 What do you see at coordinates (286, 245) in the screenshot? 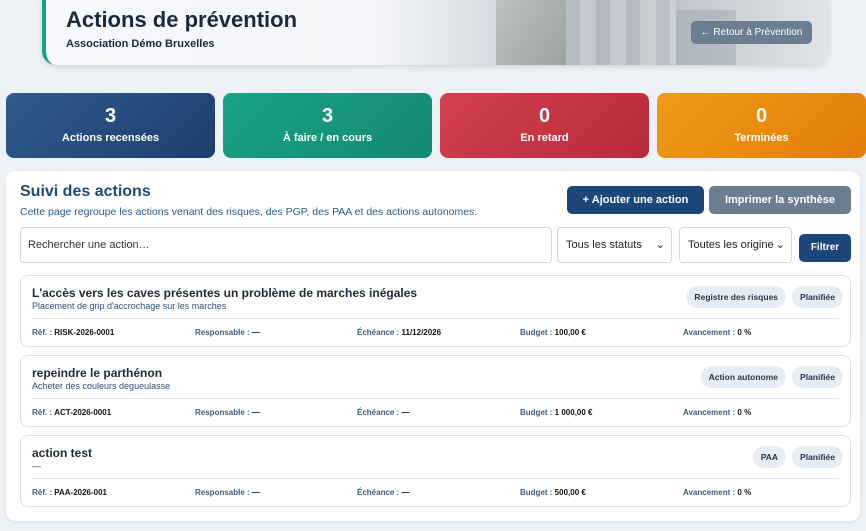
I see `search-input` at bounding box center [286, 245].